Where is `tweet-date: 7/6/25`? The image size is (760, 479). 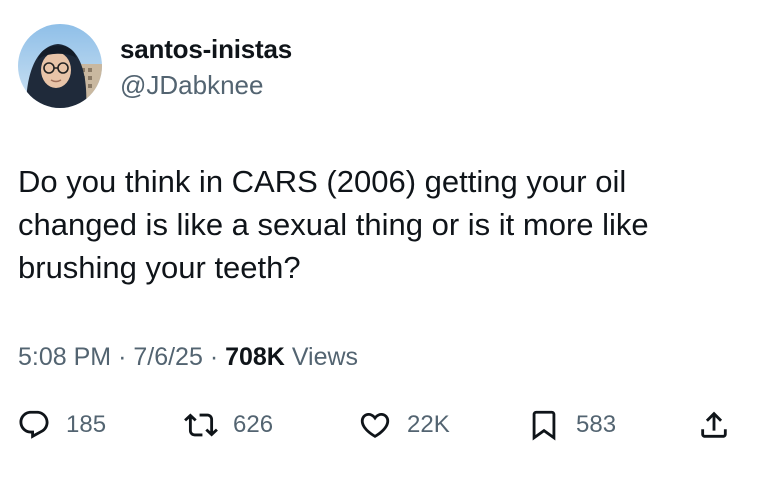
tweet-date: 7/6/25 is located at coordinates (168, 357).